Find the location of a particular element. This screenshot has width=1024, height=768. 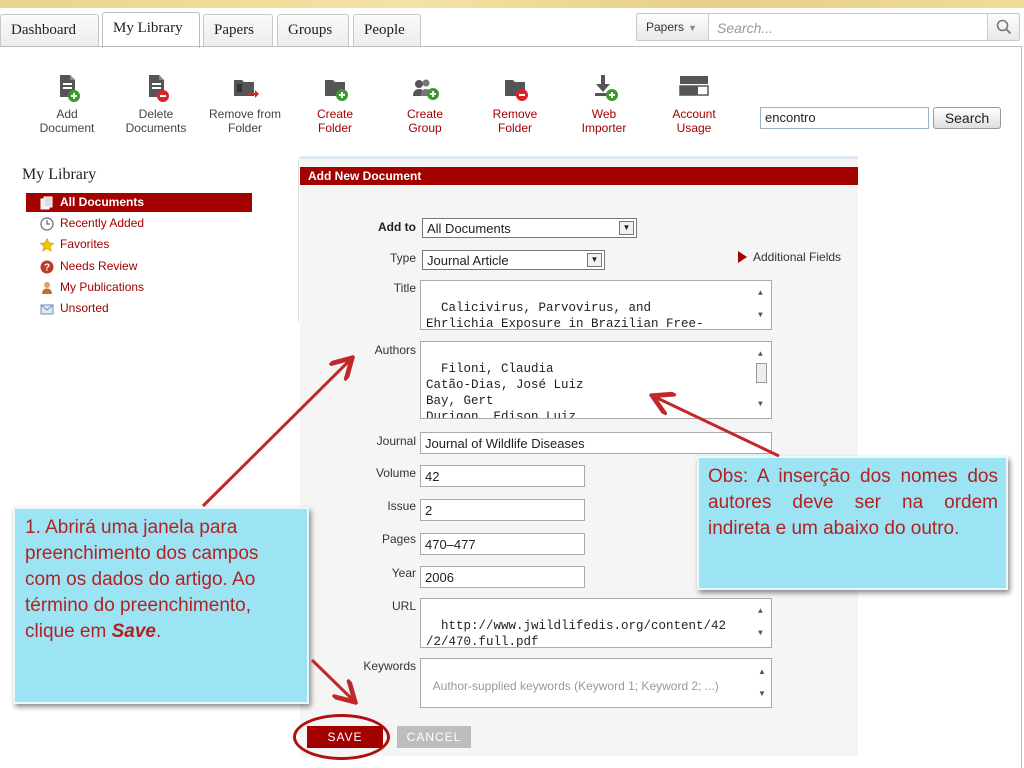

remove-from-folder-button: Remove from Folder is located at coordinates (245, 103).